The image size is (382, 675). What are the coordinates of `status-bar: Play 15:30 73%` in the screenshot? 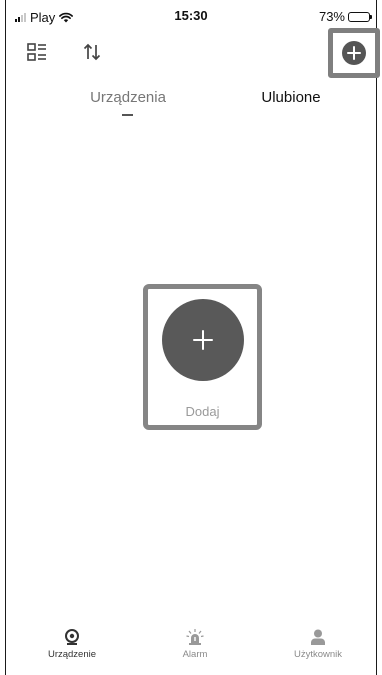 It's located at (191, 15).